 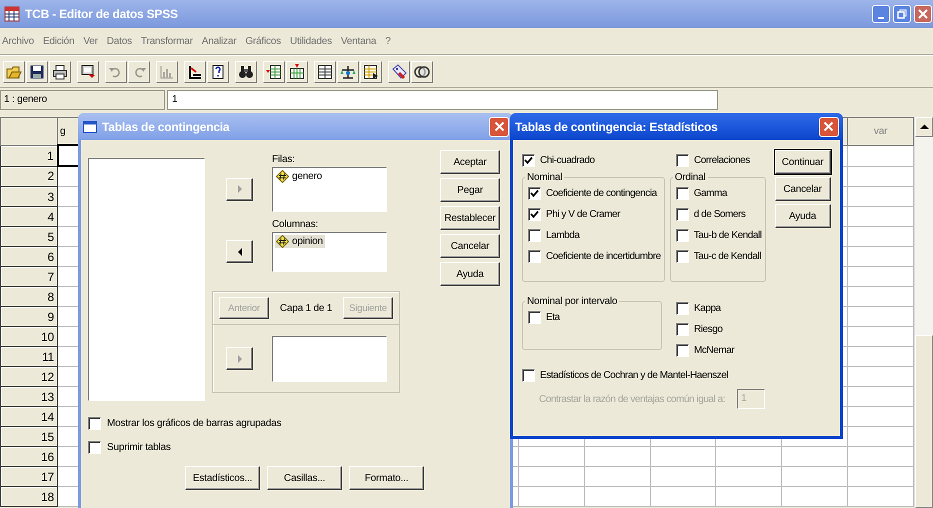 I want to click on menu-item: Archivo, so click(x=18, y=41).